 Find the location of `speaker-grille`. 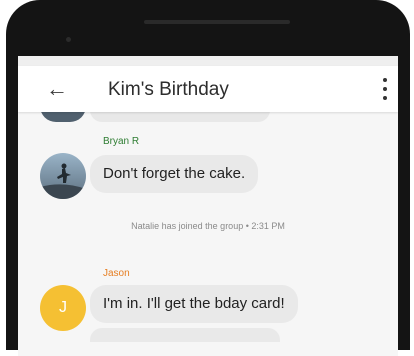

speaker-grille is located at coordinates (217, 22).